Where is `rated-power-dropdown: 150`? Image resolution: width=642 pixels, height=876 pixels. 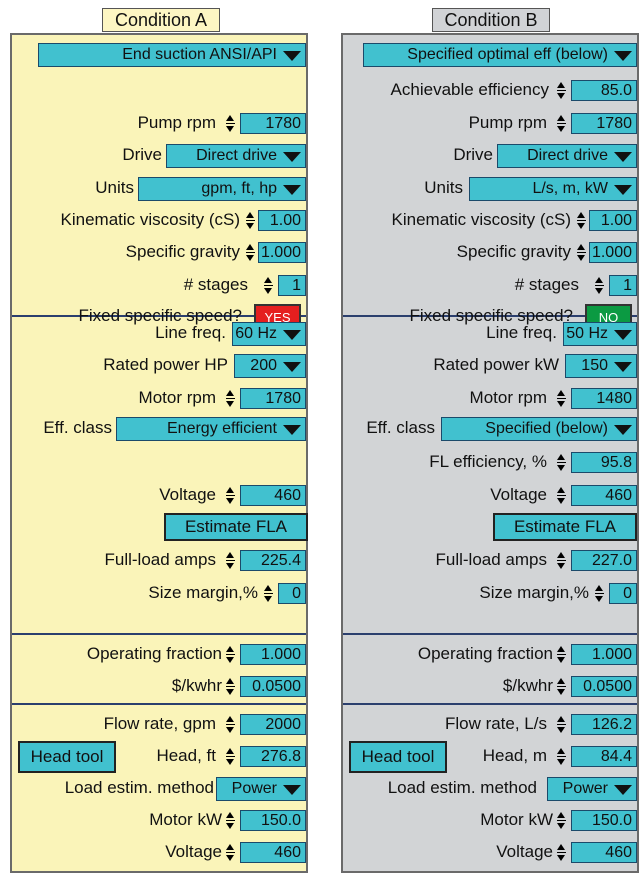 rated-power-dropdown: 150 is located at coordinates (601, 366).